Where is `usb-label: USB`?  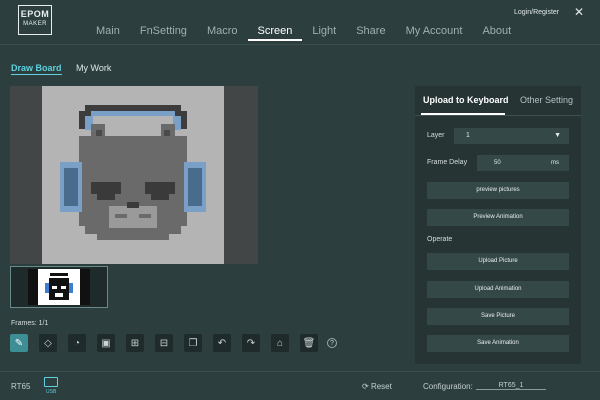
usb-label: USB is located at coordinates (51, 392).